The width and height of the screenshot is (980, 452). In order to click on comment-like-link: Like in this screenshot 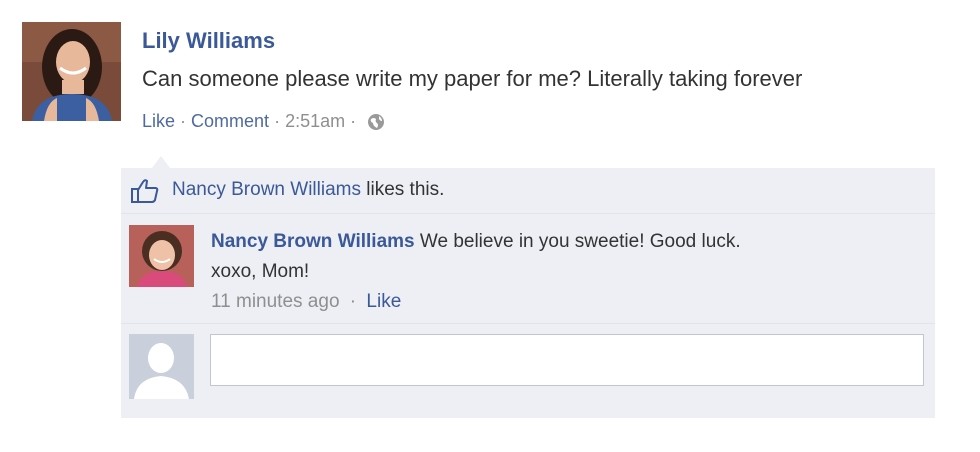, I will do `click(383, 301)`.